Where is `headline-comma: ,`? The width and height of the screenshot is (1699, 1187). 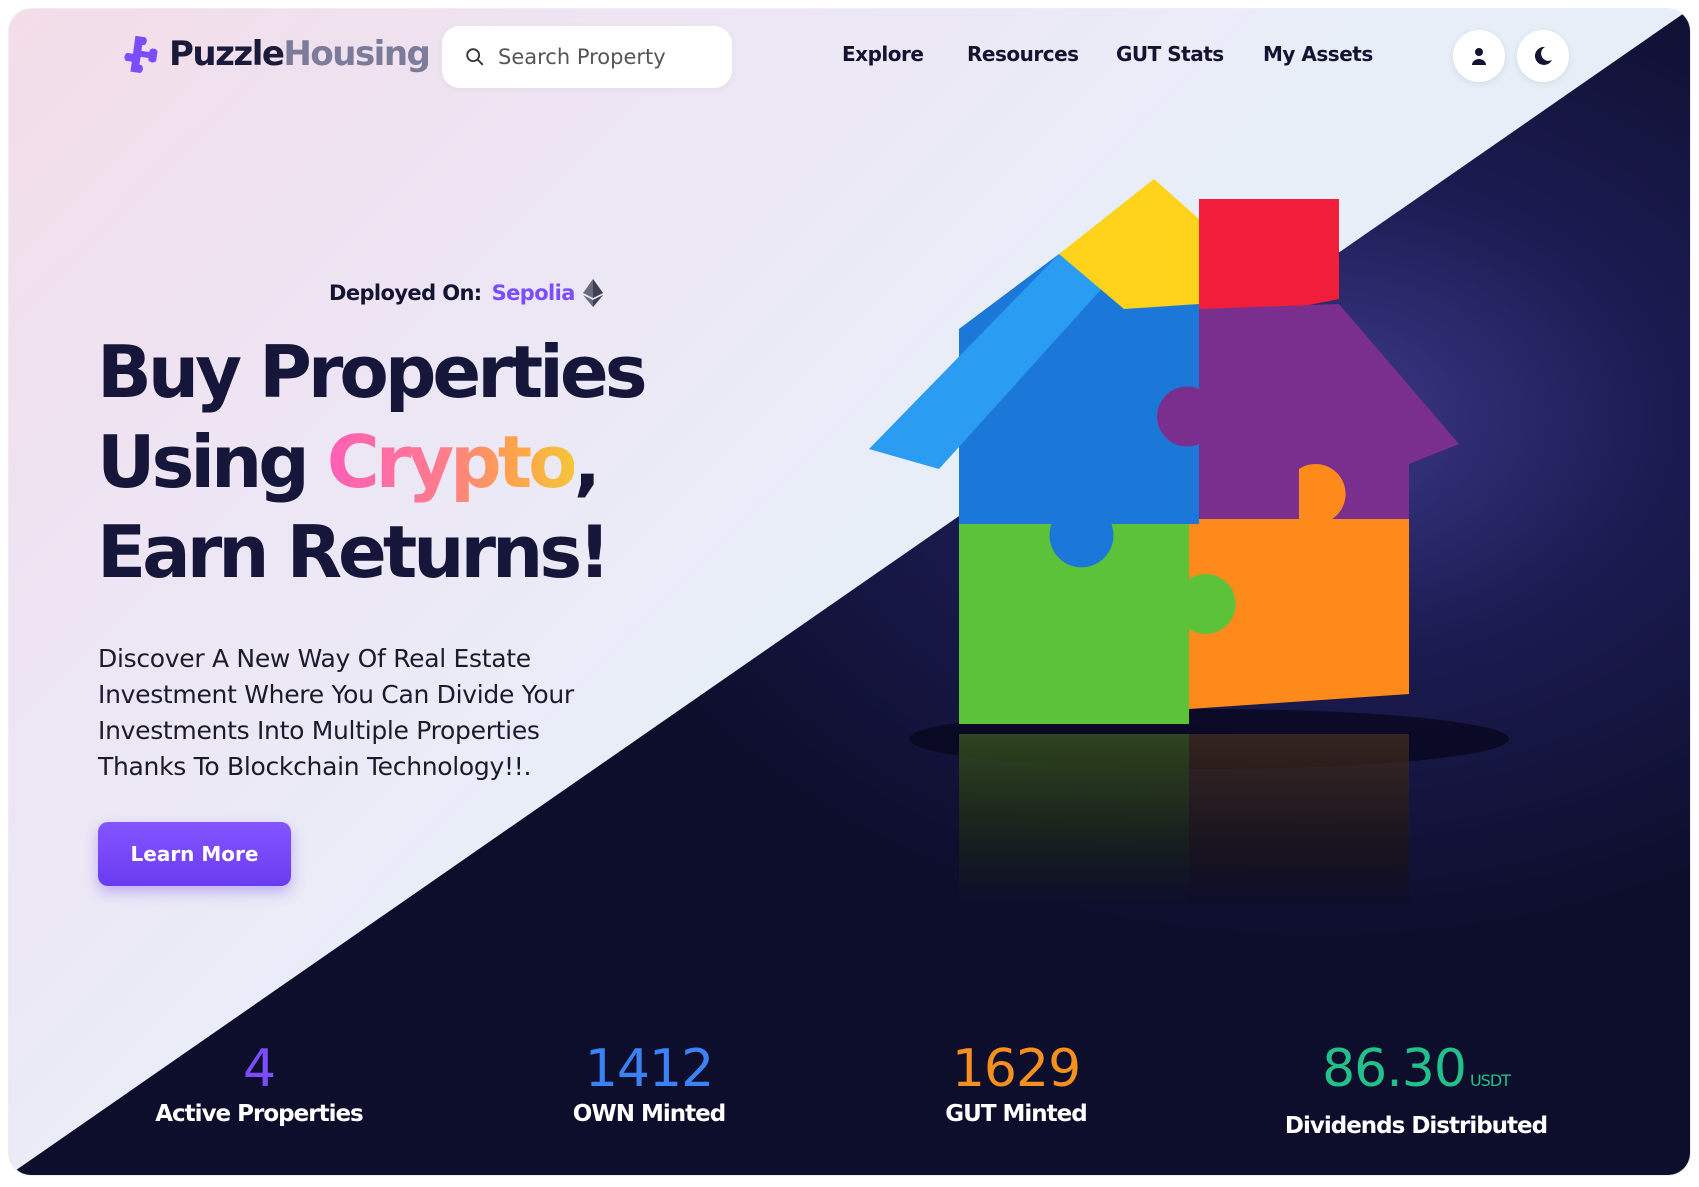 headline-comma: , is located at coordinates (587, 462).